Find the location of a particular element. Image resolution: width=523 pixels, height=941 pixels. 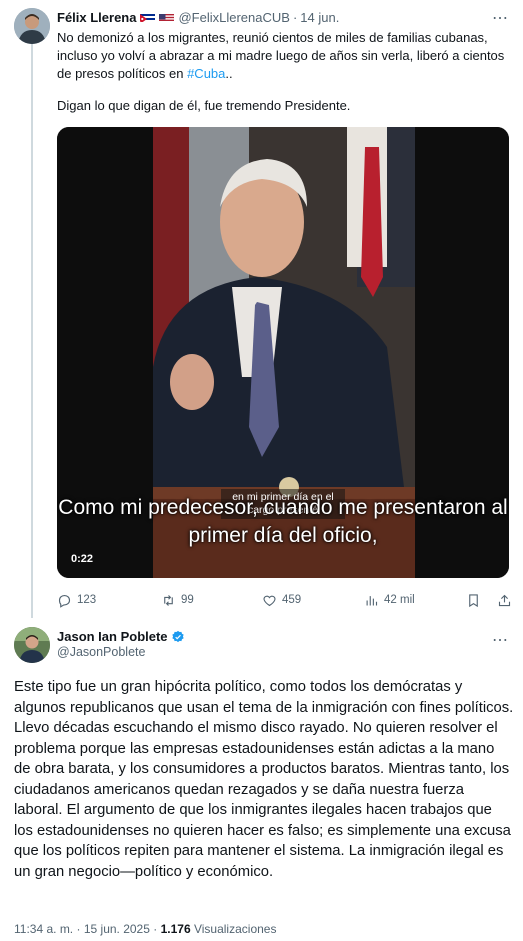

like-button: 459 is located at coordinates (281, 600).